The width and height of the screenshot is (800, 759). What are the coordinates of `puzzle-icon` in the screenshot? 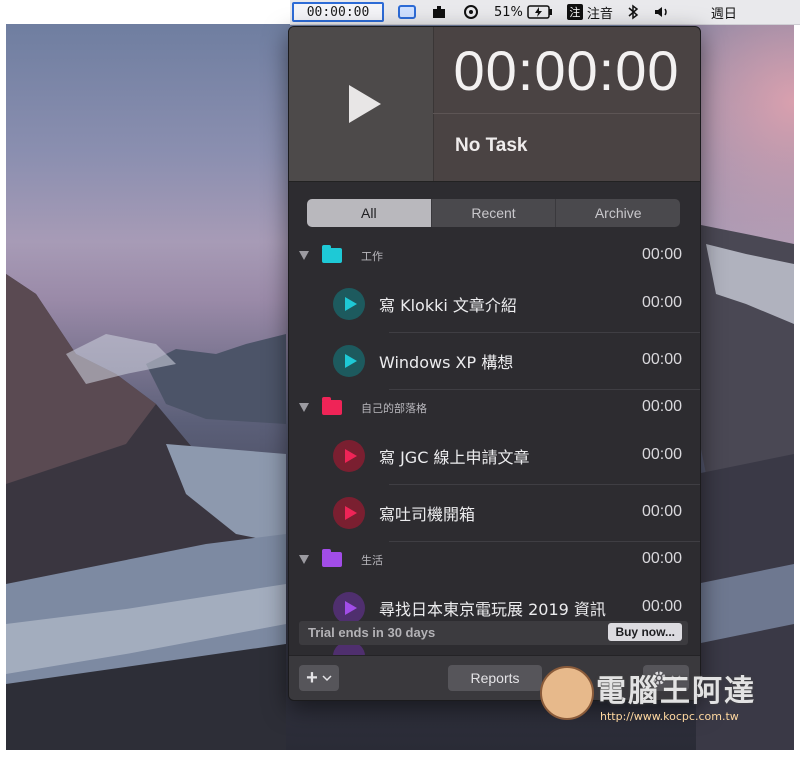 It's located at (439, 12).